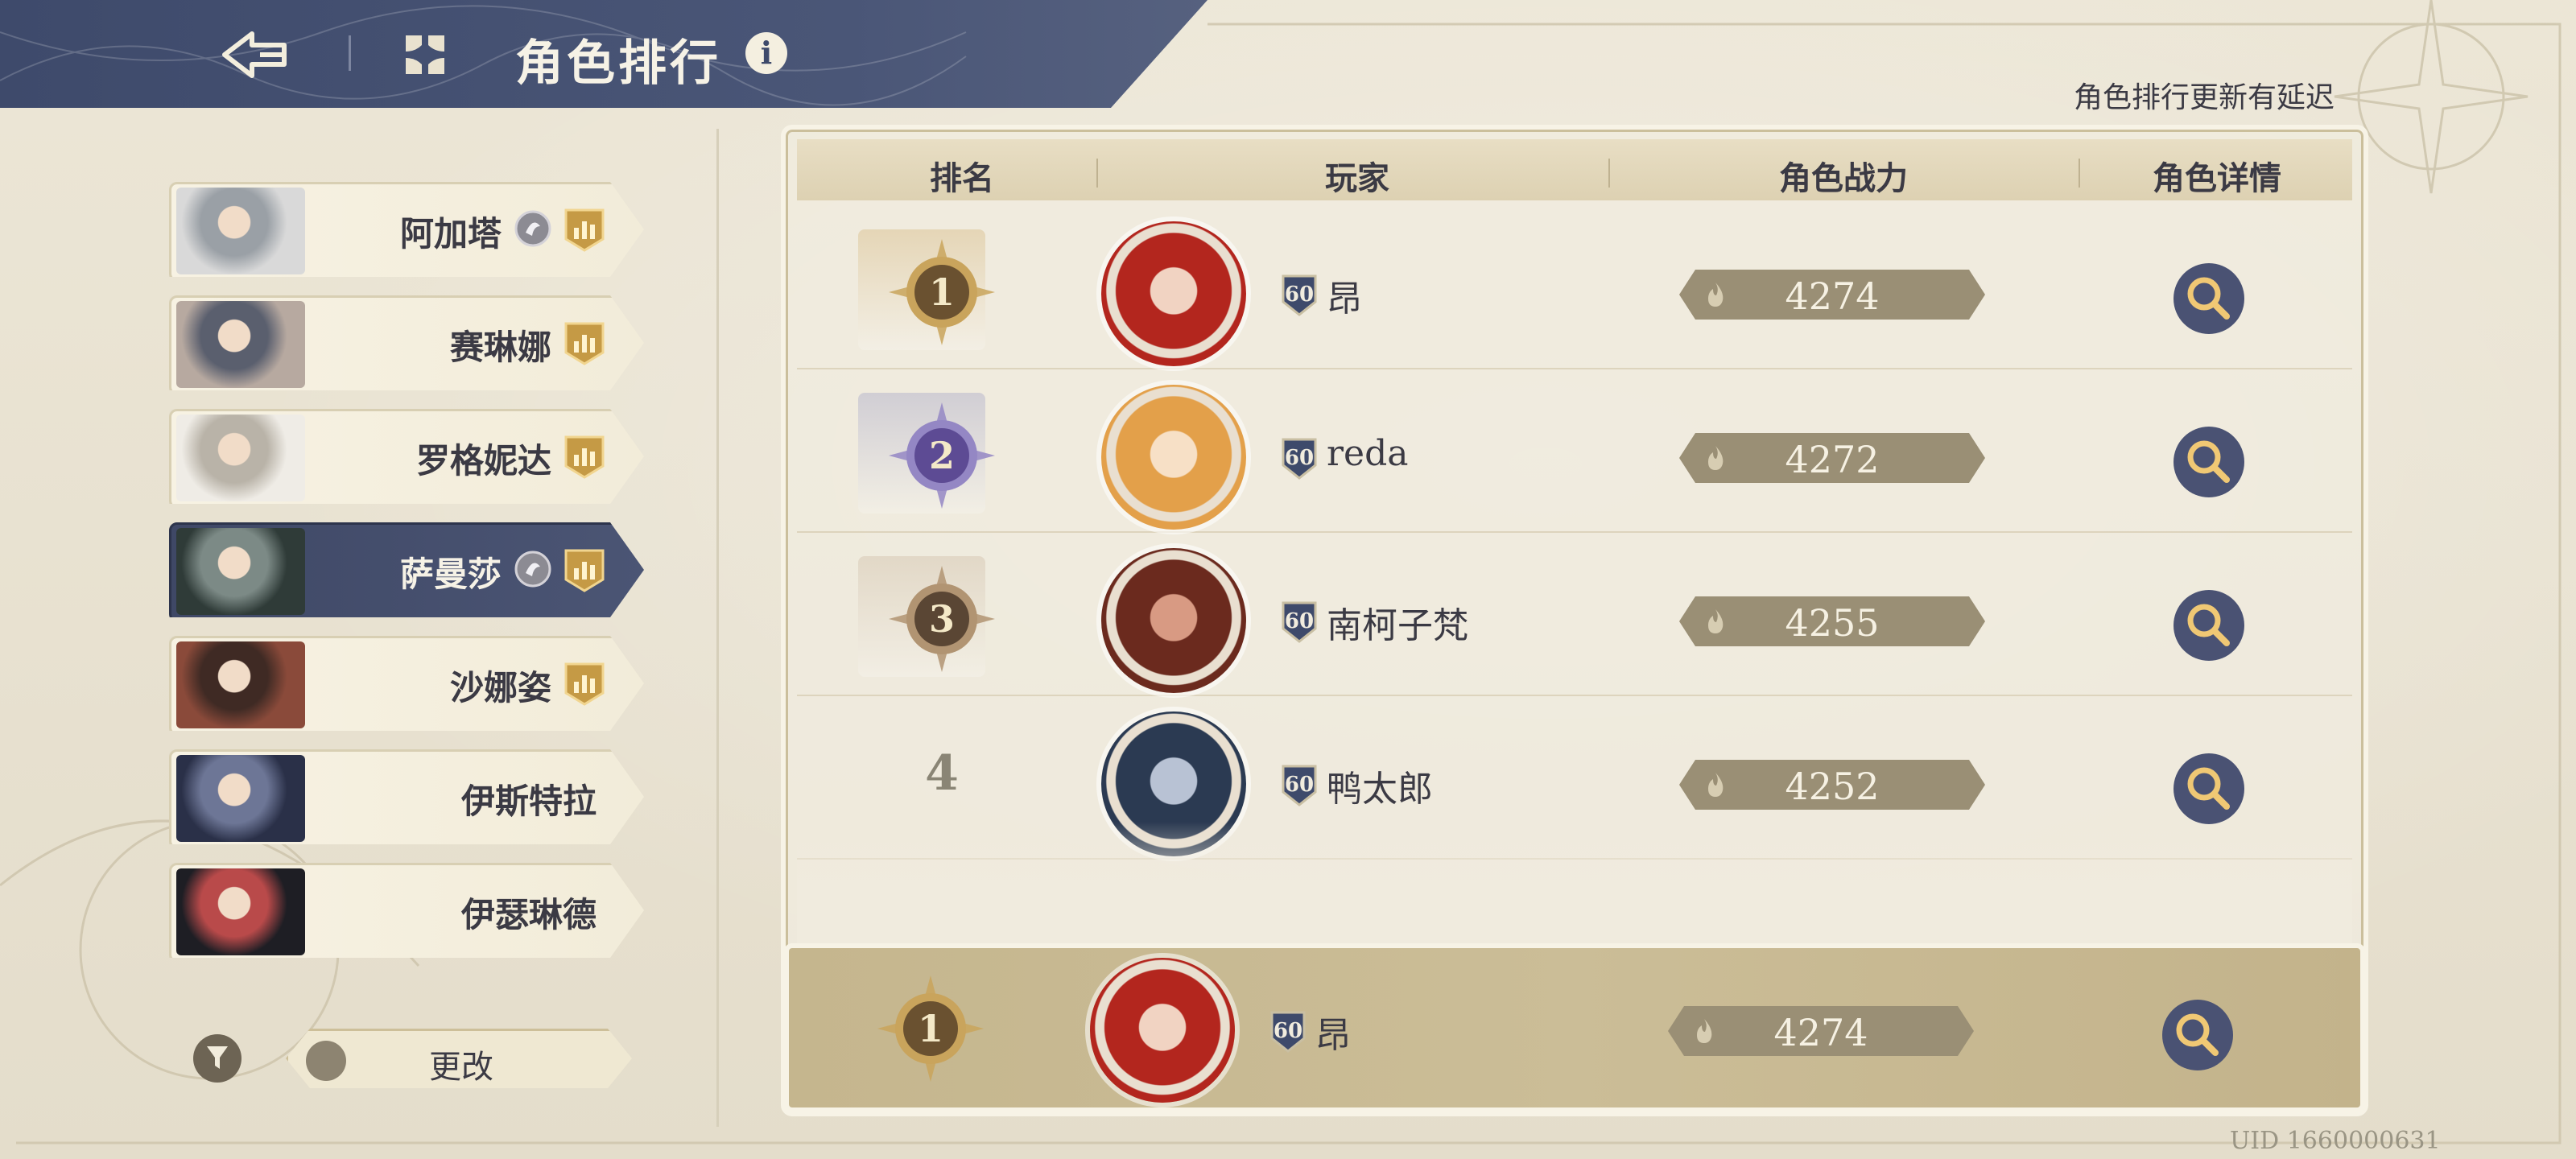 This screenshot has height=1159, width=2576. Describe the element at coordinates (1574, 288) in the screenshot. I see `ranking-row: 1 60 昂 4274` at that location.